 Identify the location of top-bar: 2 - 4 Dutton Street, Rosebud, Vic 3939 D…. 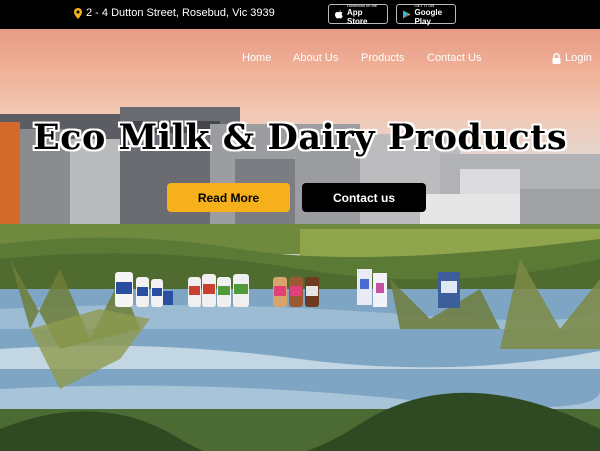
(300, 14).